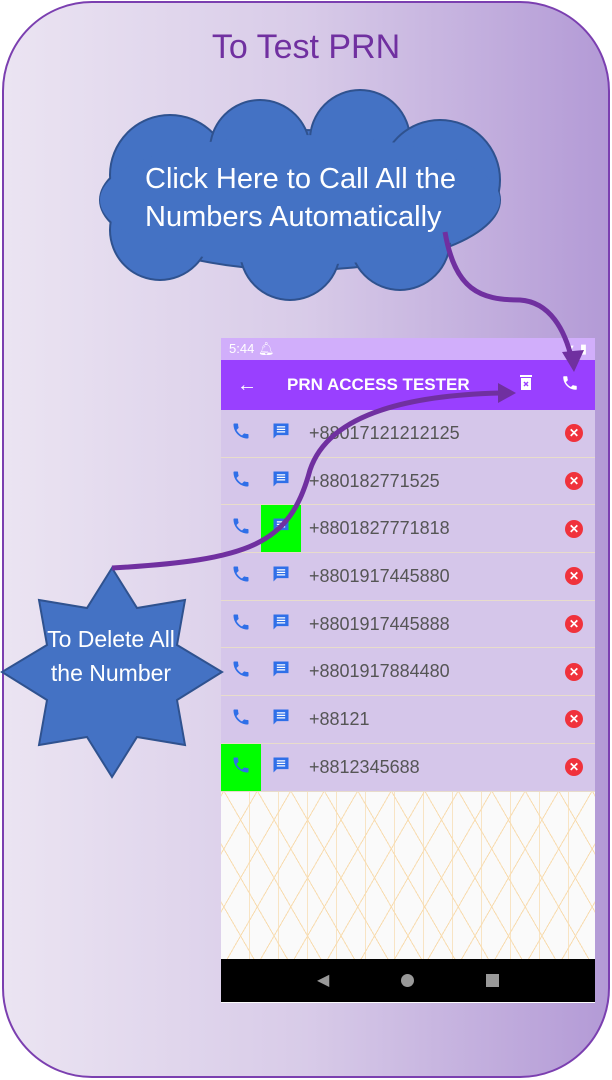 The image size is (612, 1080). I want to click on star-callout-text: To Delete All the Number, so click(111, 656).